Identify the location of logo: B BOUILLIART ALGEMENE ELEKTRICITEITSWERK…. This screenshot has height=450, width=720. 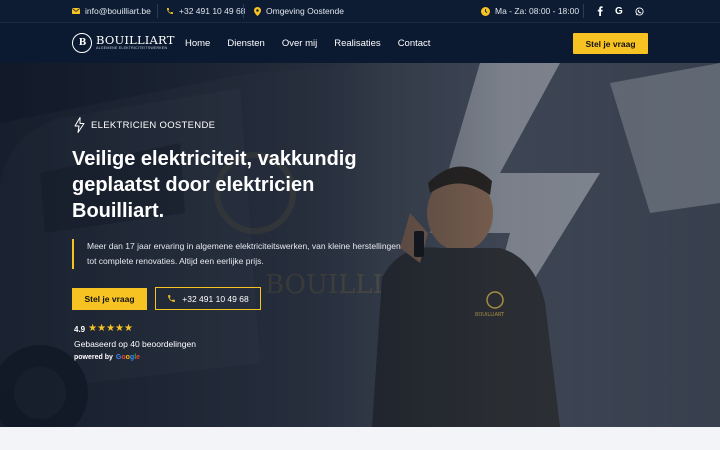
(123, 43).